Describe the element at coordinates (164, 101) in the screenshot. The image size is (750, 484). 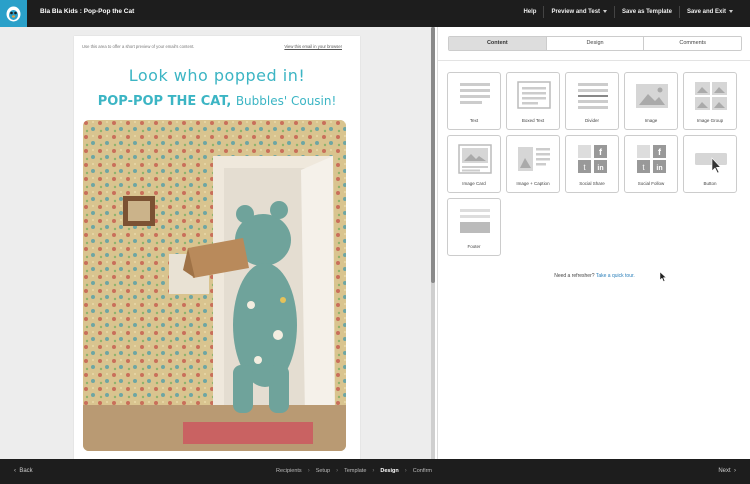
I see `headline-bold-part: POP-POP THE CAT,` at that location.